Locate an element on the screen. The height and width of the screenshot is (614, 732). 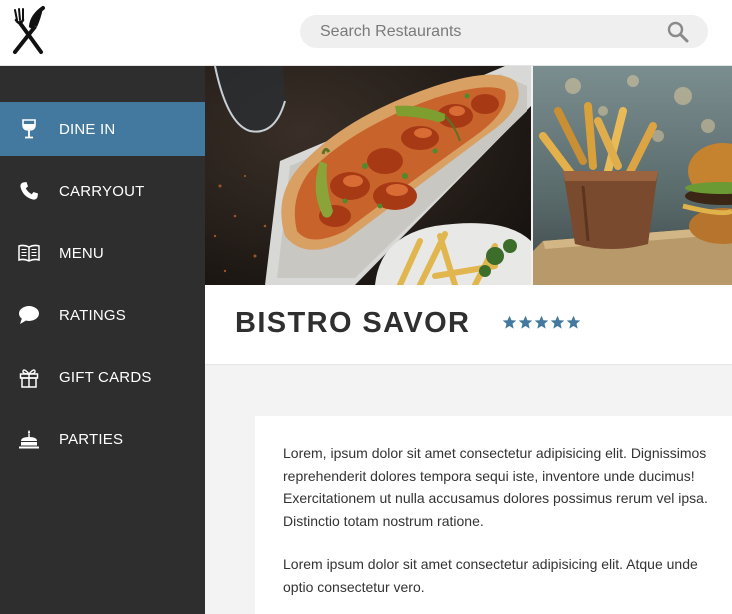
restaurant-header: BISTRO SAVOR is located at coordinates (468, 325).